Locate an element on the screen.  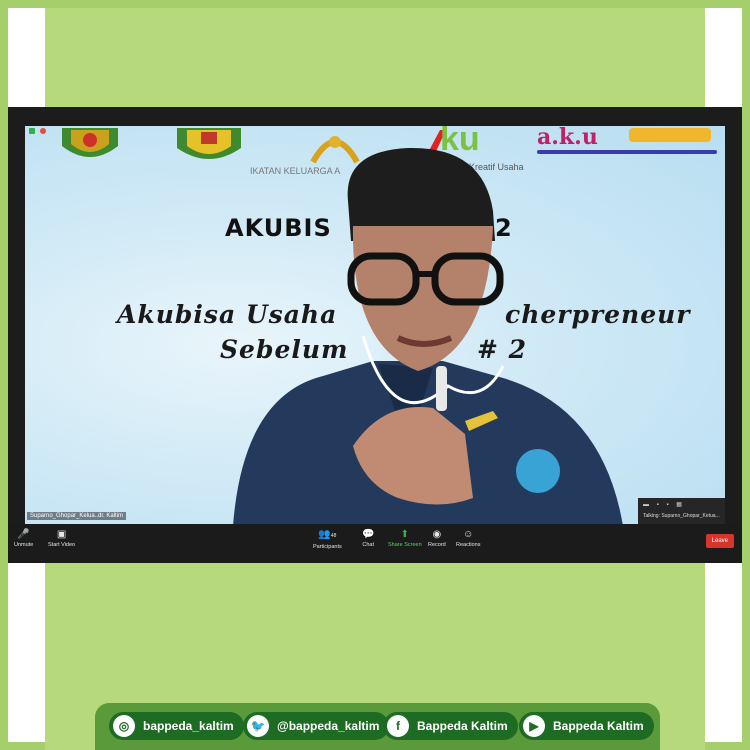
participant-name-tag: Suparno_Ghopar_Kelua..dr. Kaltim is located at coordinates (77, 516).